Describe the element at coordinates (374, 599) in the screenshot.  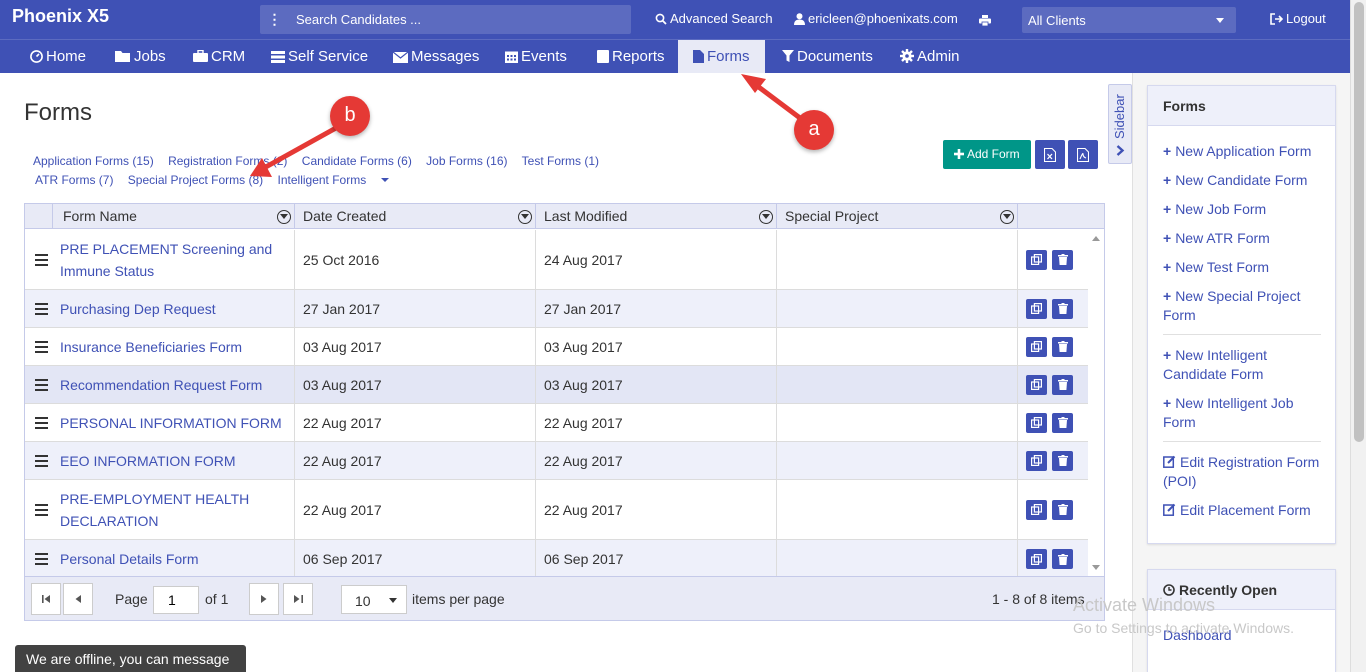
I see `page-size-select: 10` at that location.